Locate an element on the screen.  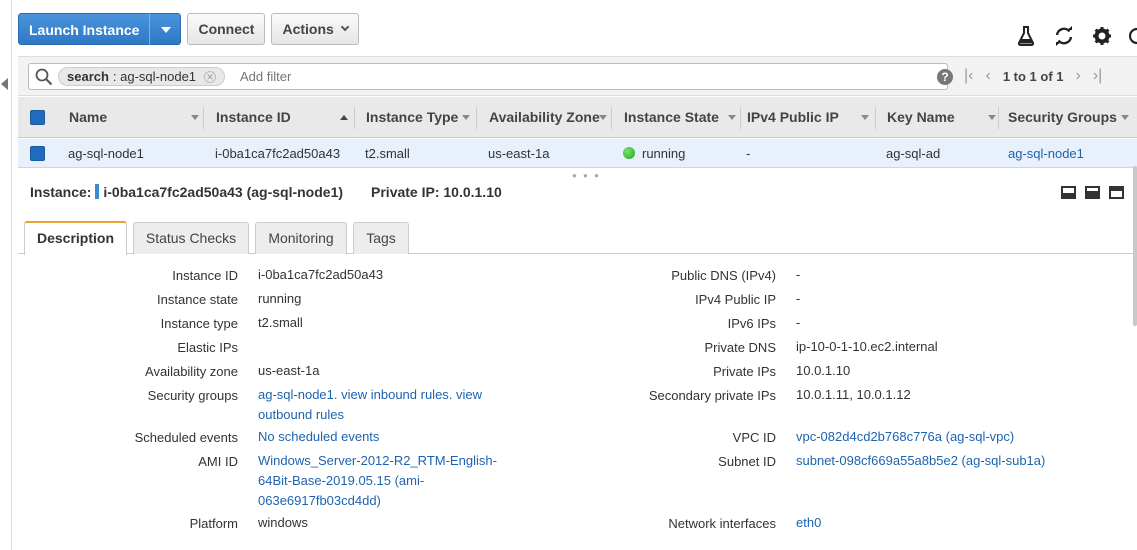
cell-instance-id: i-0ba1ca7fc2ad50a43 is located at coordinates (278, 153).